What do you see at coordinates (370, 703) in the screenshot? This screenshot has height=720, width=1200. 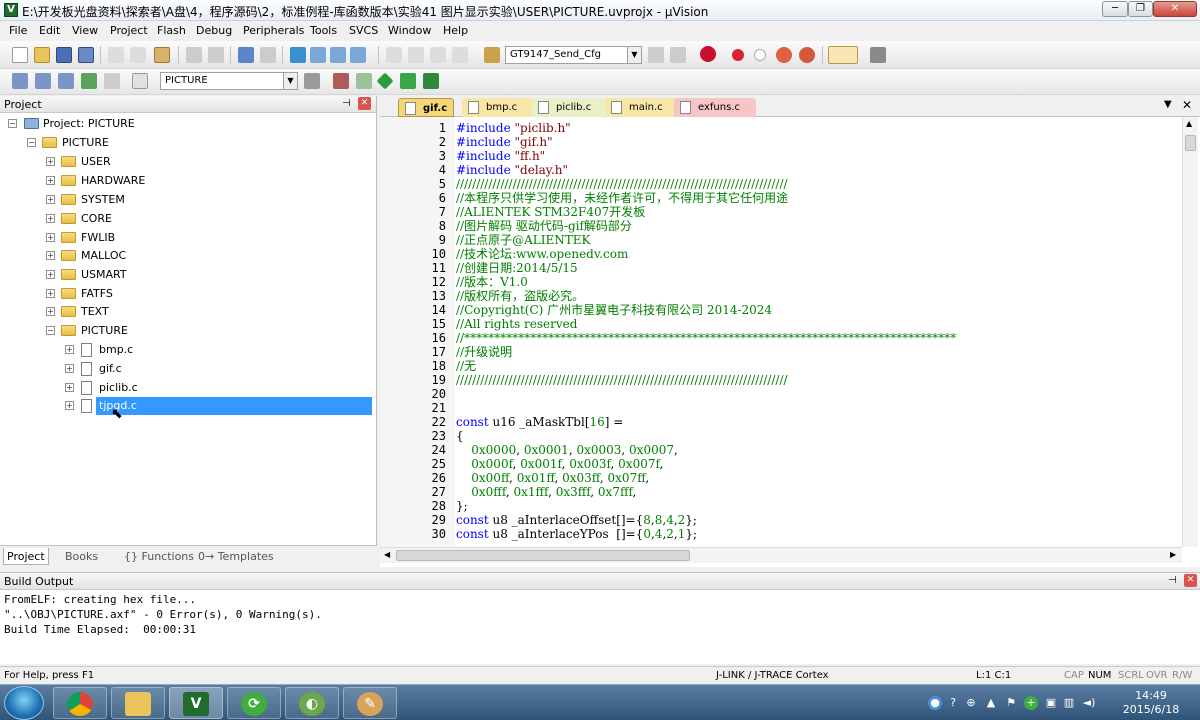 I see `taskbar-paint-button: ✎` at bounding box center [370, 703].